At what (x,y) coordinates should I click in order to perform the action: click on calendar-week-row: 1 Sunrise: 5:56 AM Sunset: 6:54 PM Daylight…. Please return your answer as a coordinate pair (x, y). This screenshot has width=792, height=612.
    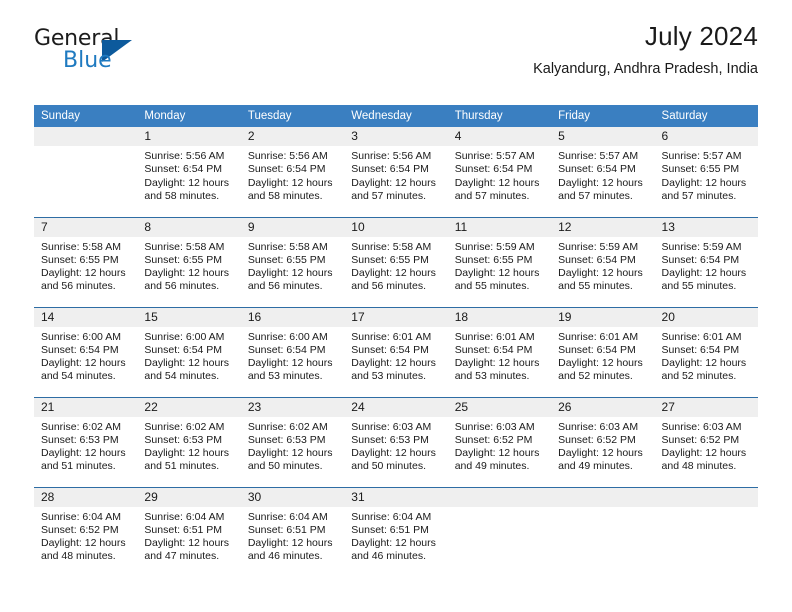
    Looking at the image, I should click on (396, 172).